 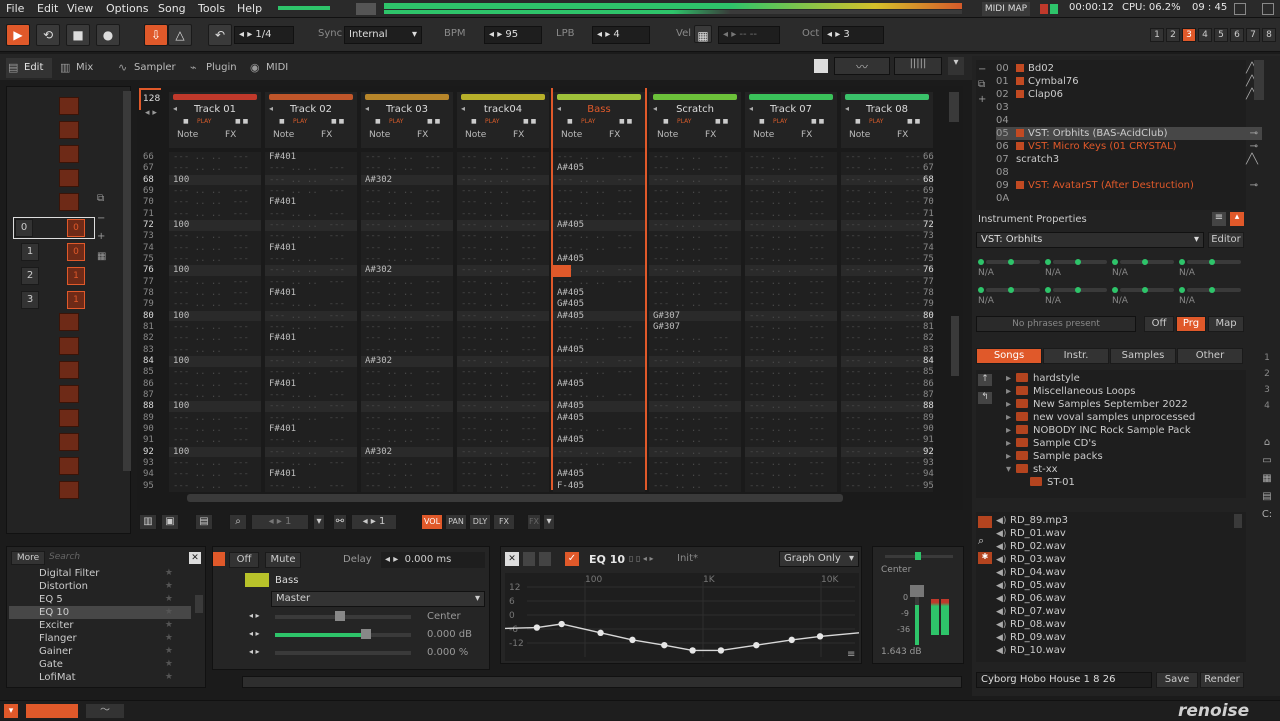 I want to click on menu-help: Help, so click(x=249, y=8).